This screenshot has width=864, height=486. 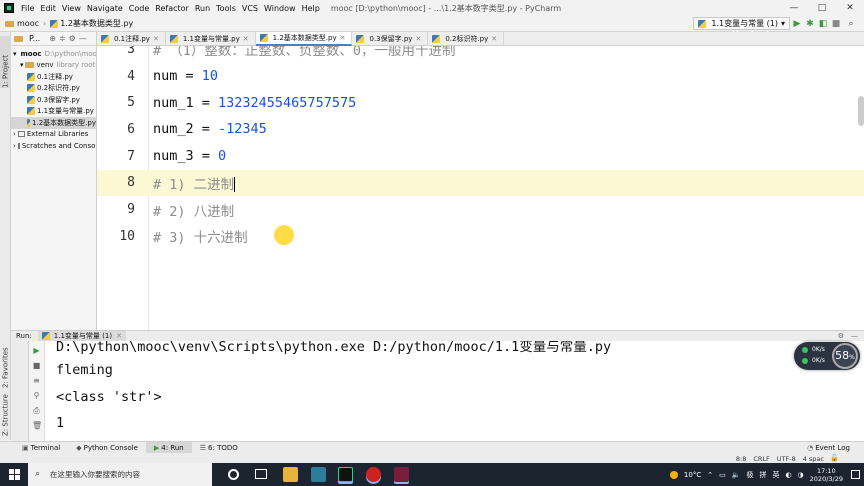 I want to click on network-speed-widget: 0K/s 0K/s 58%, so click(x=827, y=356).